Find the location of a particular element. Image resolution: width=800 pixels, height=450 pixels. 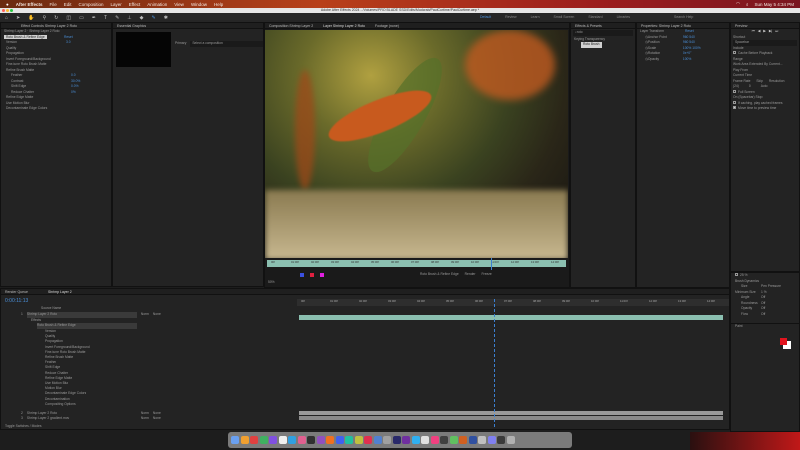

menu-view: View is located at coordinates (179, 4).